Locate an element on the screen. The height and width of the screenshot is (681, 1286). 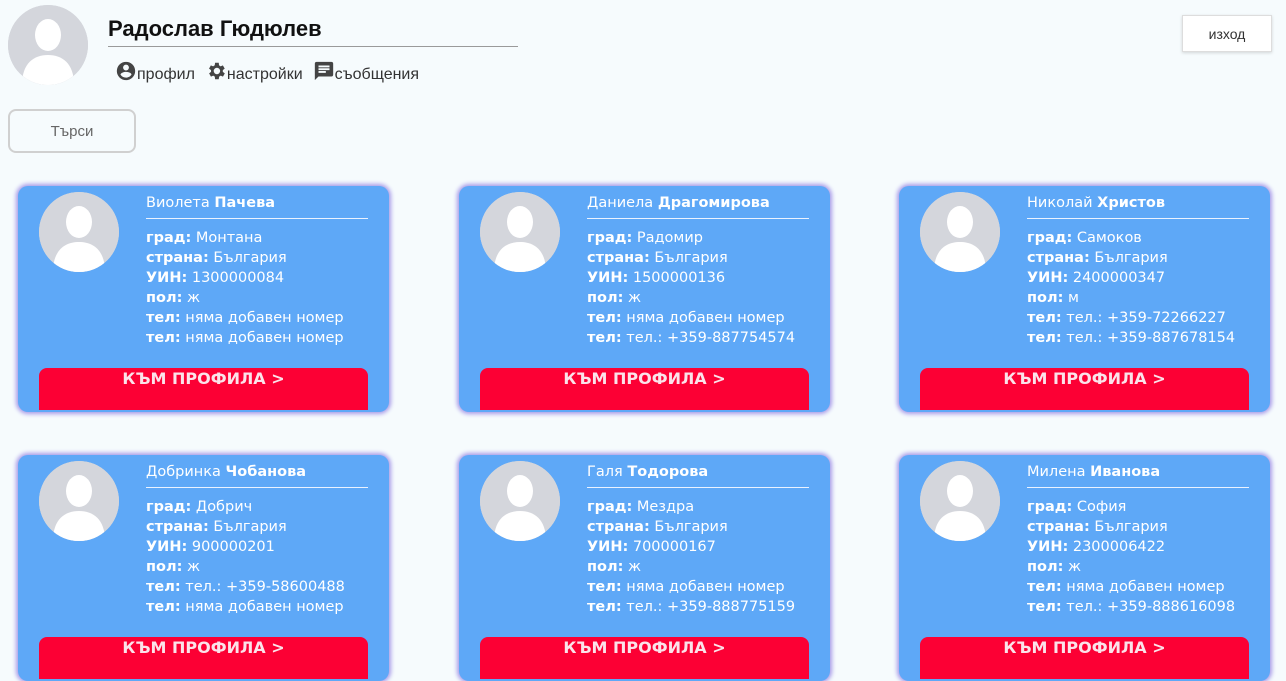
person-name: Виолета Пачева is located at coordinates (257, 205).